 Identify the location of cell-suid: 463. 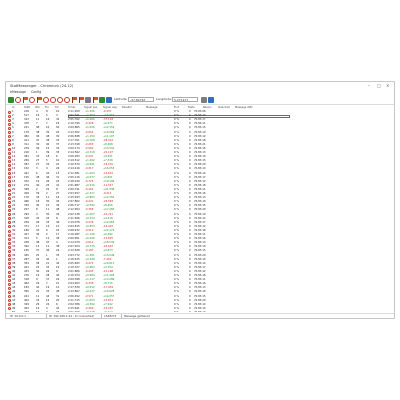
(26, 311).